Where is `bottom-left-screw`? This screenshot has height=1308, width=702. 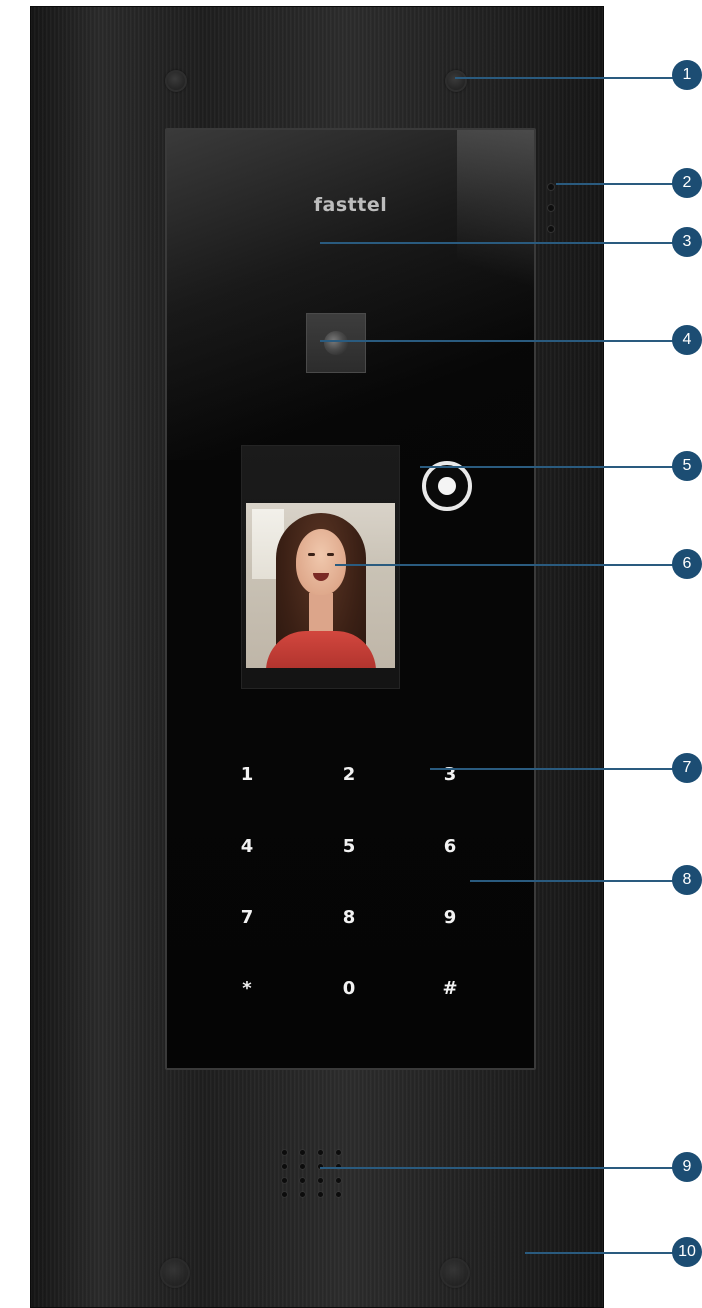 bottom-left-screw is located at coordinates (175, 1273).